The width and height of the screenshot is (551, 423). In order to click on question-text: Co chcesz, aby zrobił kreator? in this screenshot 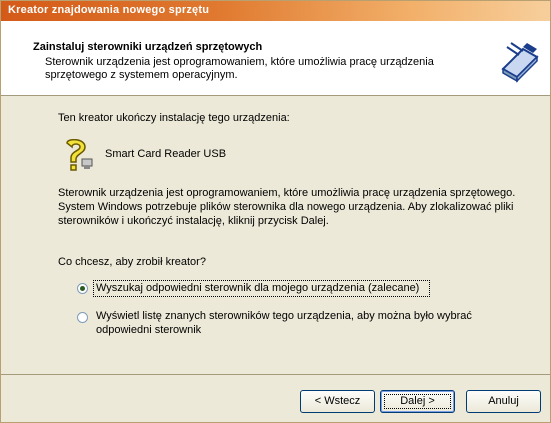, I will do `click(132, 262)`.